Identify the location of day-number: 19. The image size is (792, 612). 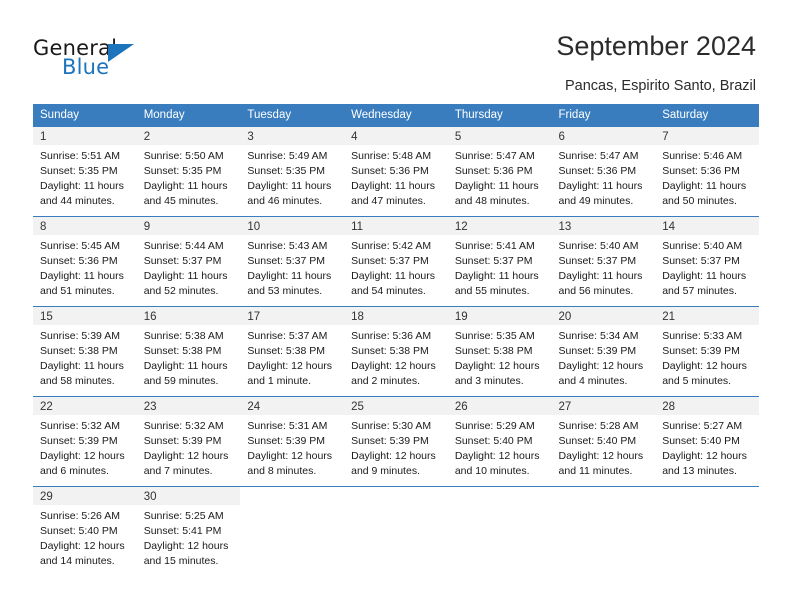
(499, 316).